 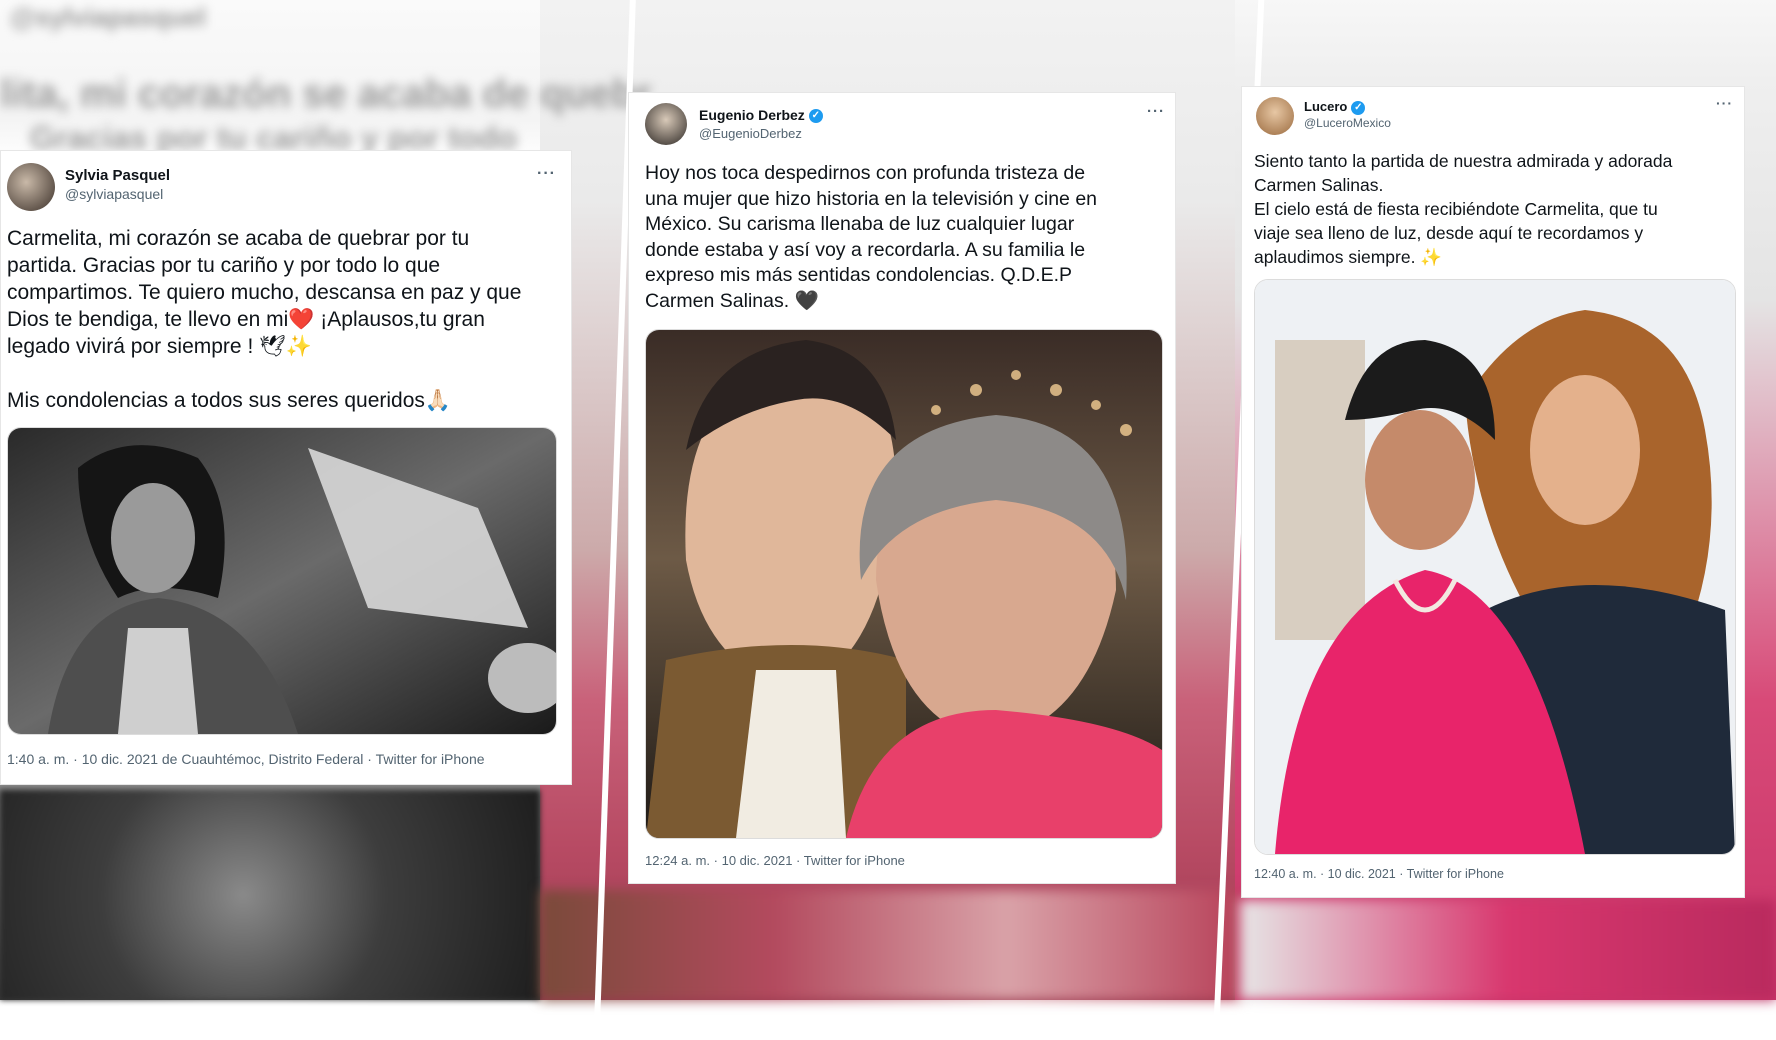 What do you see at coordinates (108, 17) in the screenshot?
I see `blurred-handle: @sylviapasquel` at bounding box center [108, 17].